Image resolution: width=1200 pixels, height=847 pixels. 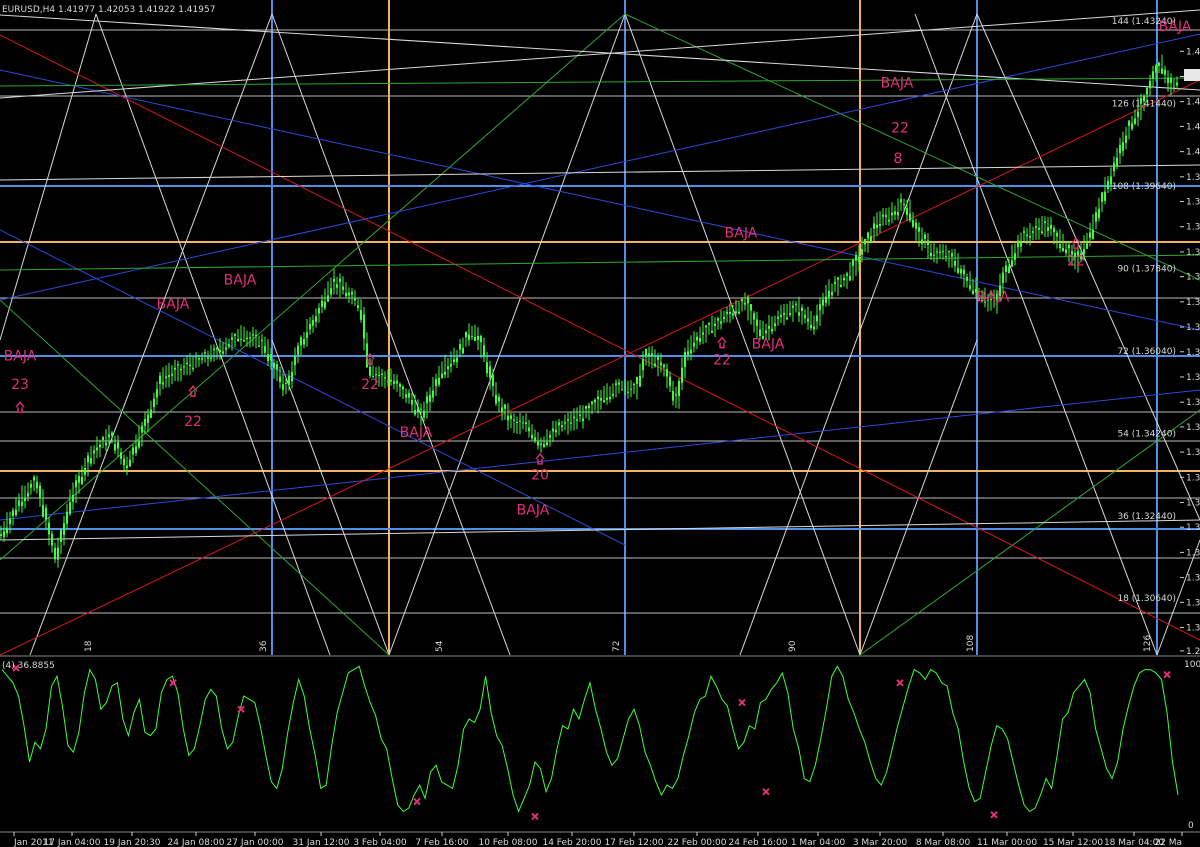 What do you see at coordinates (1168, 842) in the screenshot?
I see `time-axis-label: 22 Ma` at bounding box center [1168, 842].